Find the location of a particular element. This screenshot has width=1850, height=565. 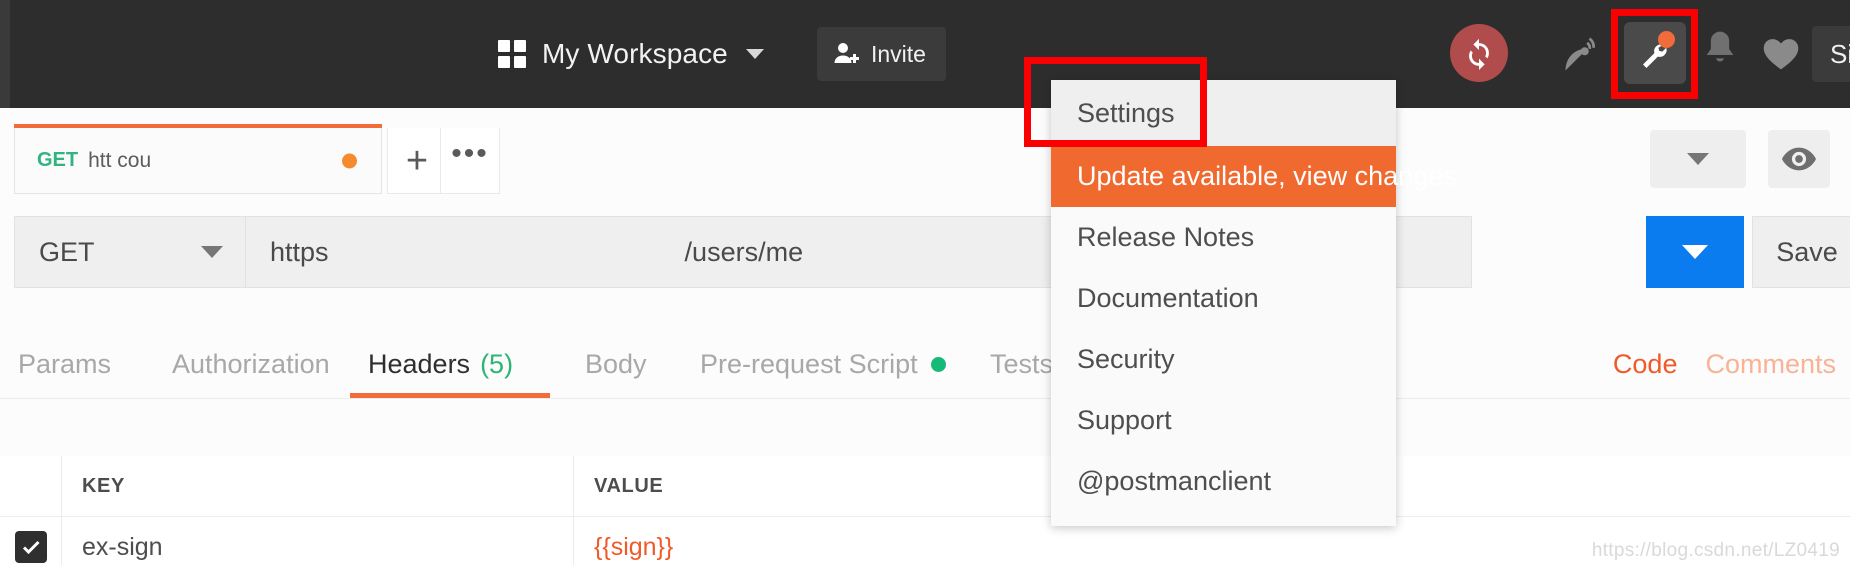

sync-status-button is located at coordinates (1479, 53).